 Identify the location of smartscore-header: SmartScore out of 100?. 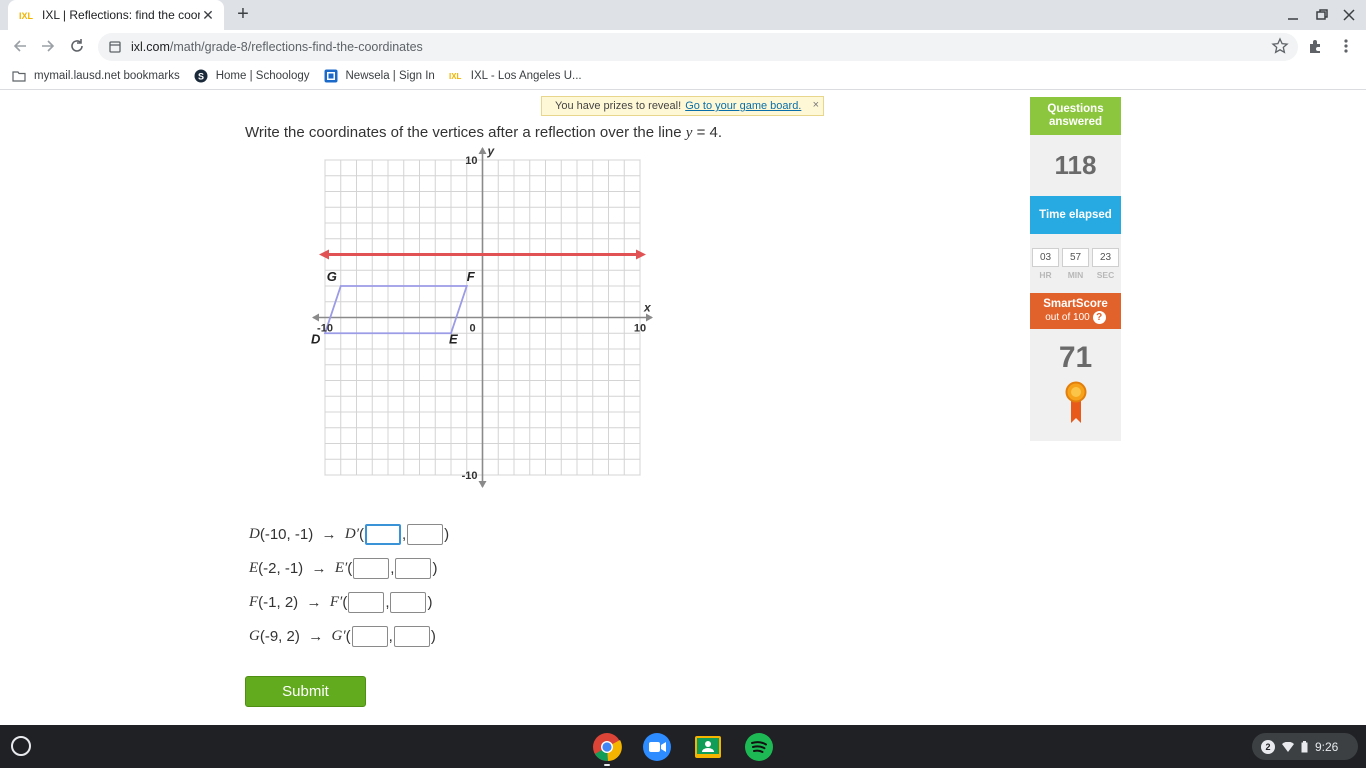
(1075, 311).